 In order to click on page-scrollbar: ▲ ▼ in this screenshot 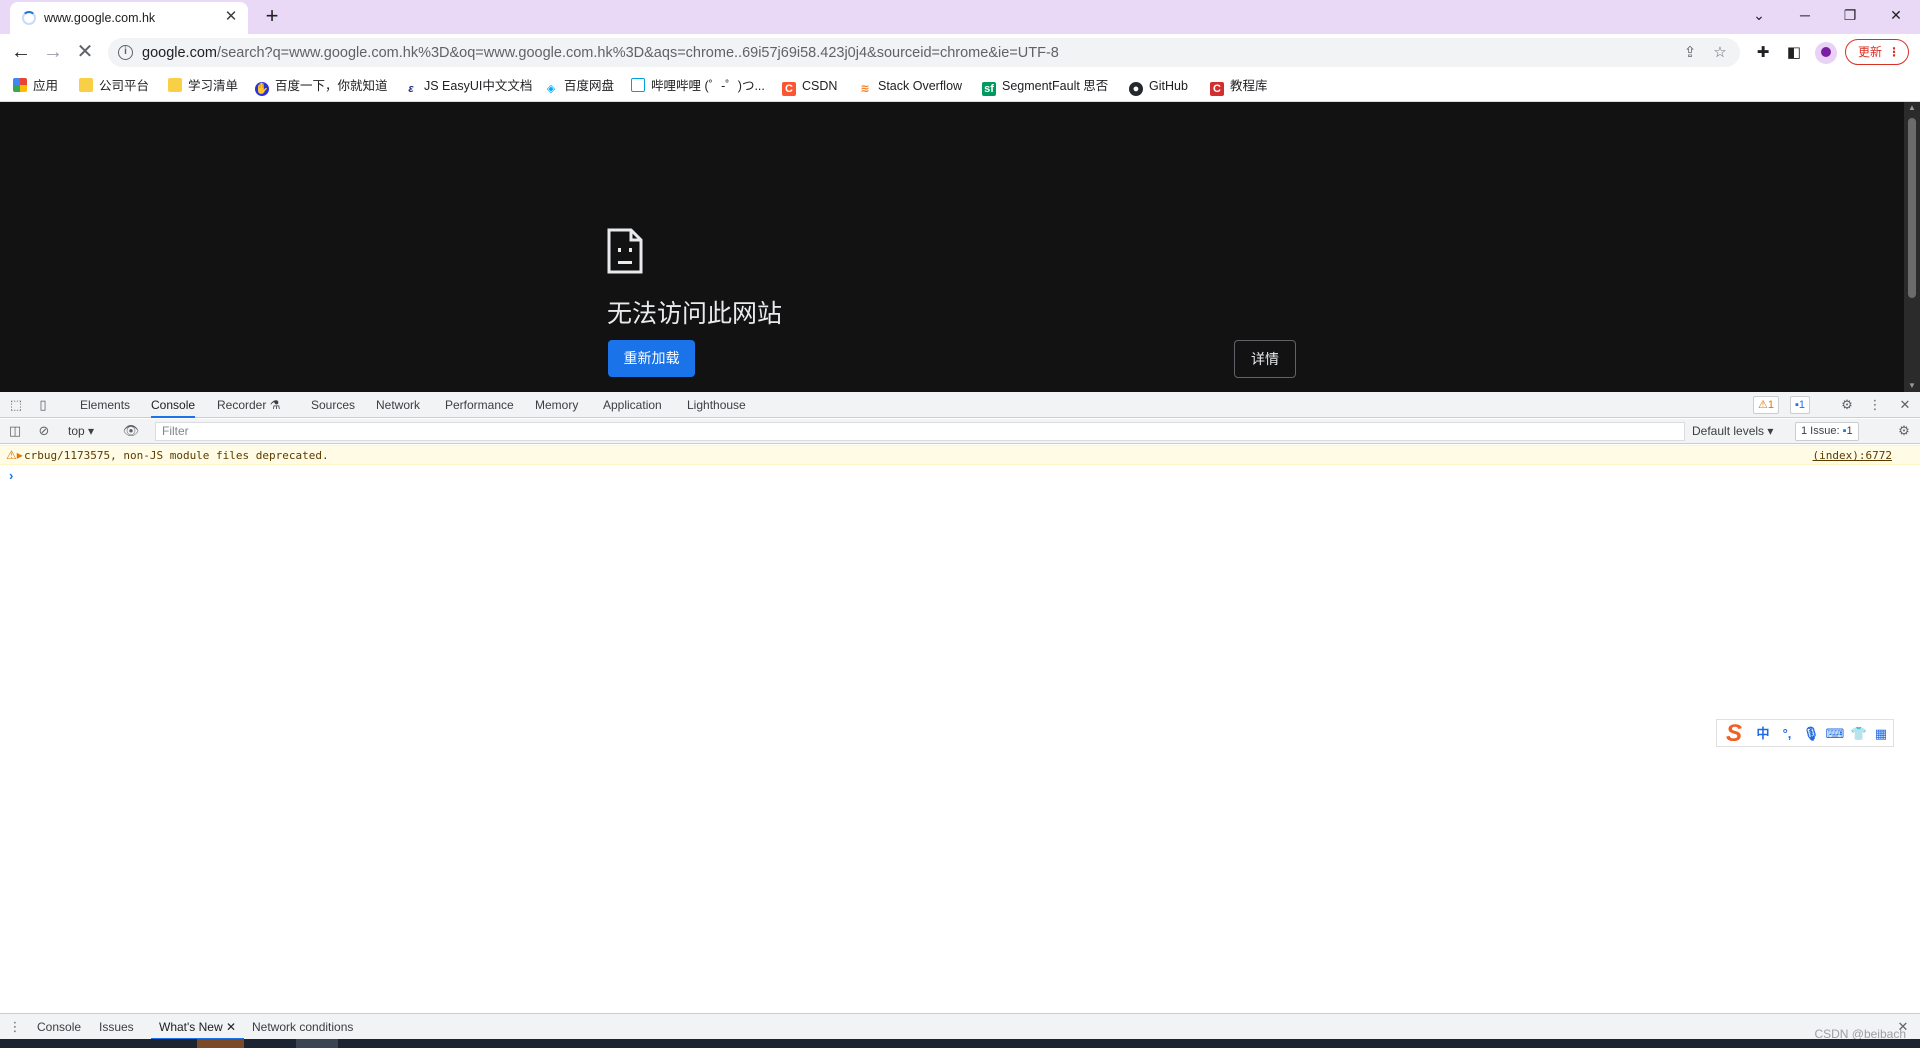, I will do `click(1912, 247)`.